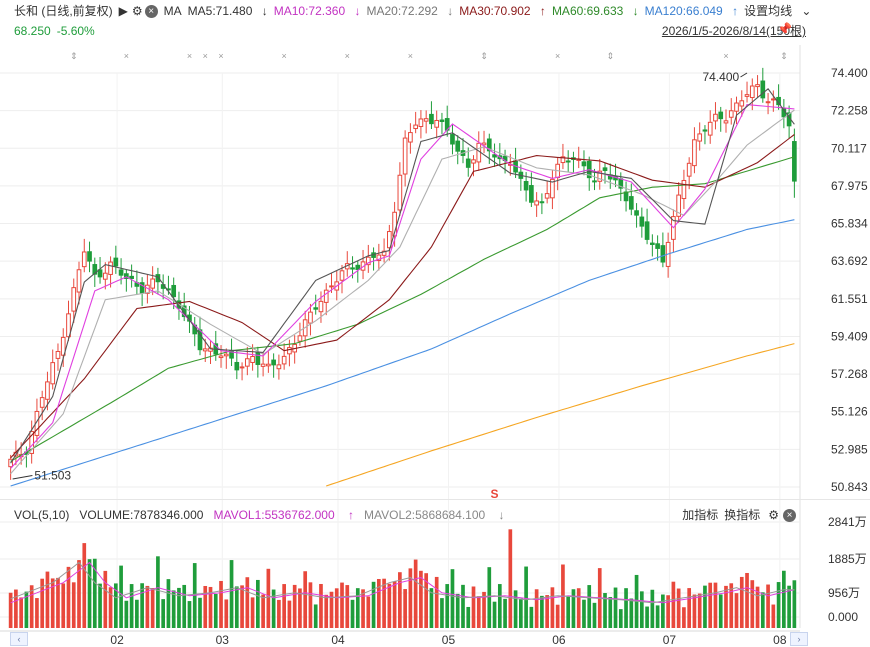  I want to click on close-icon: ×, so click(789, 516).